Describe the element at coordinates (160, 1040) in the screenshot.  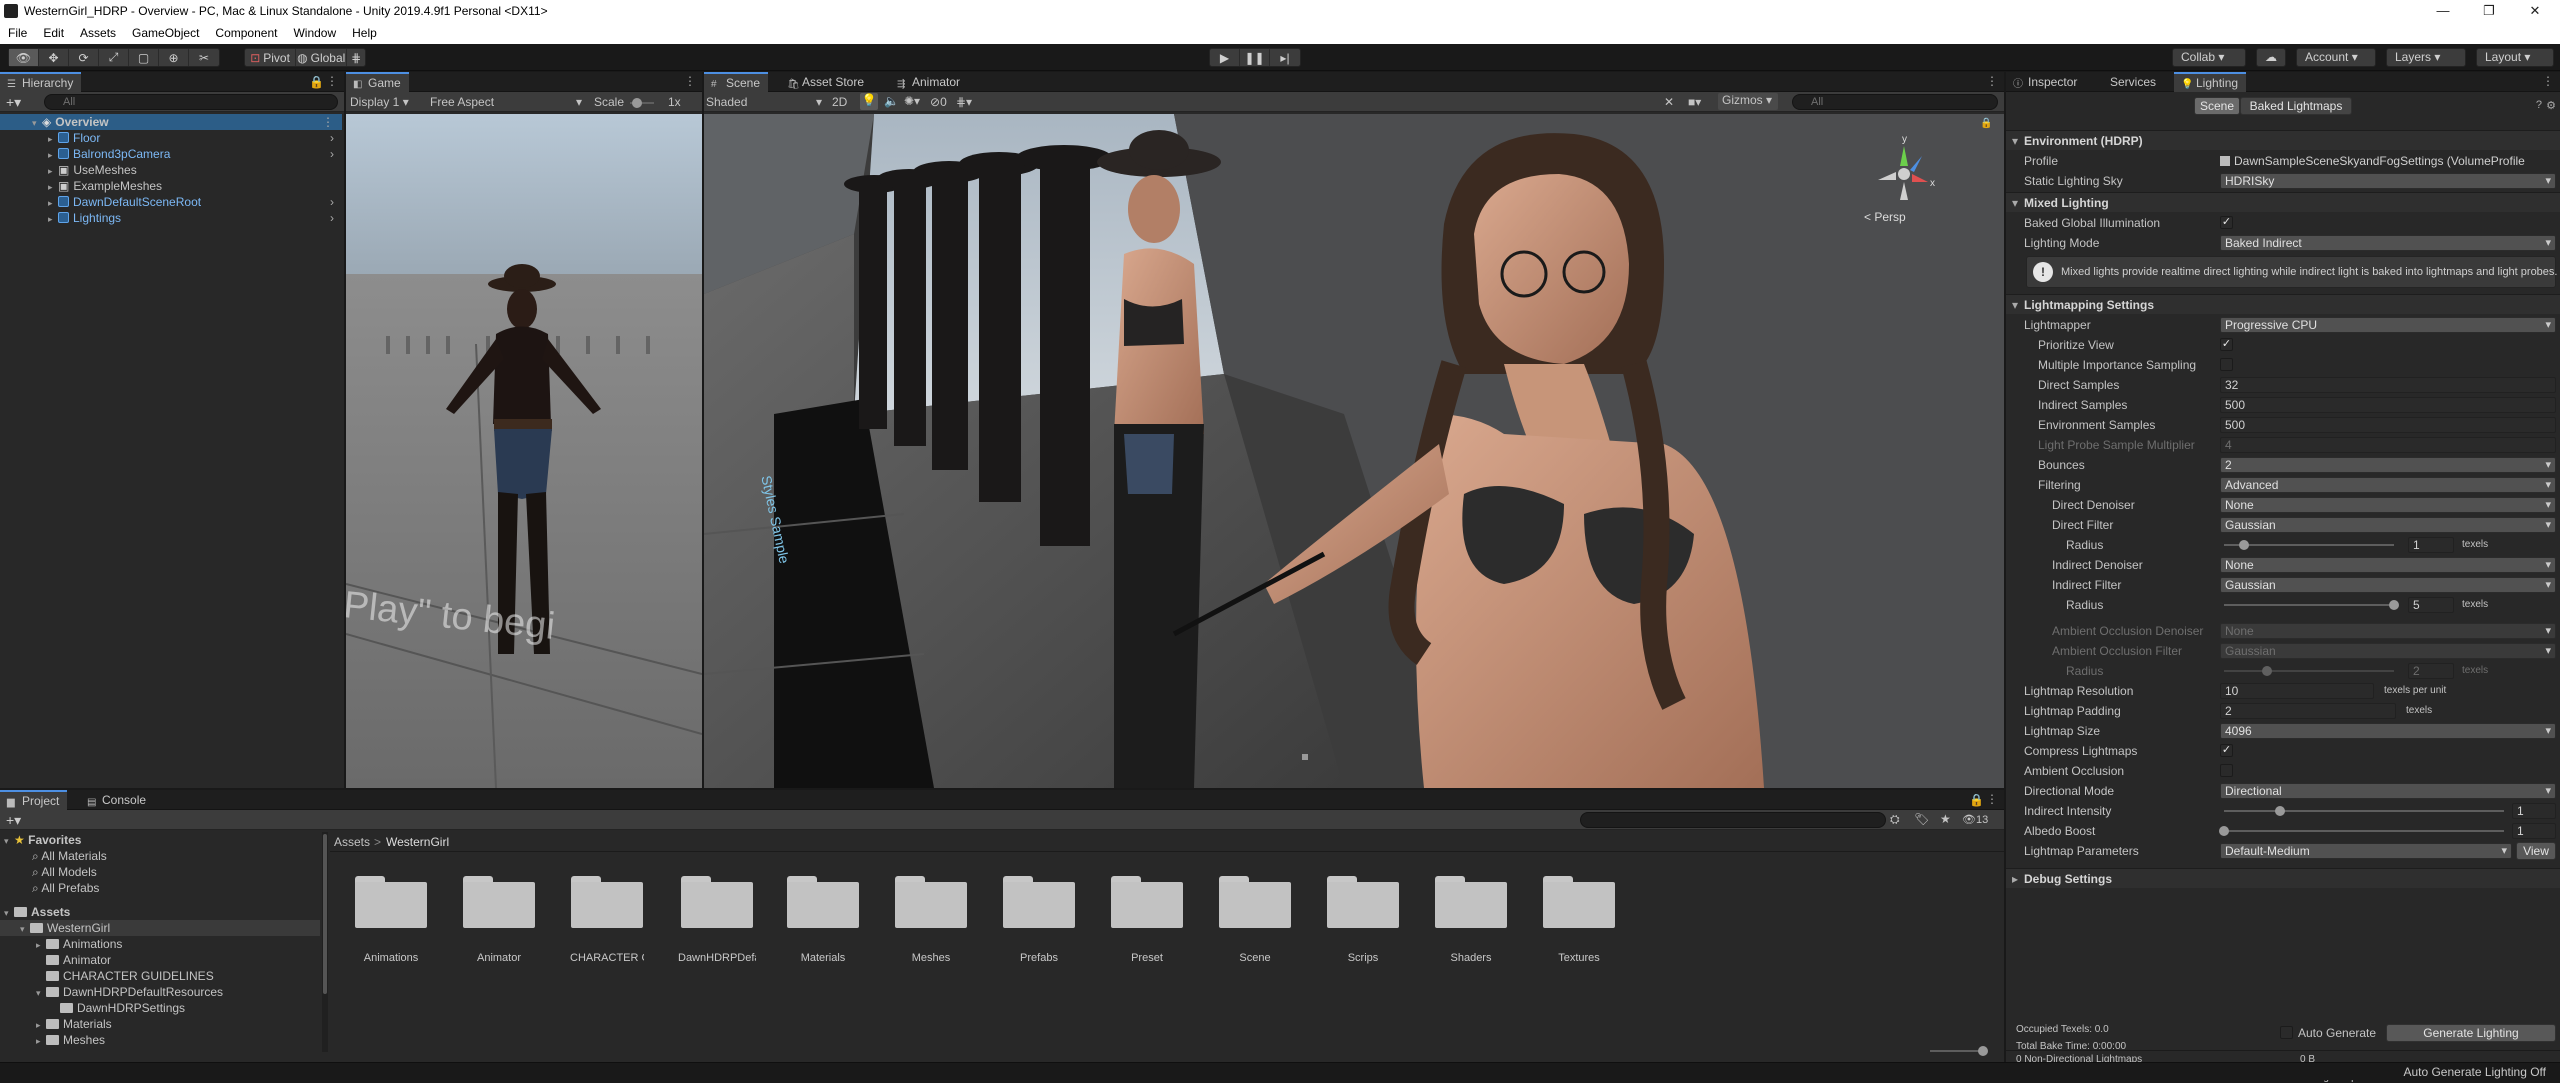
I see `tree-meshes: ▸ Meshes` at that location.